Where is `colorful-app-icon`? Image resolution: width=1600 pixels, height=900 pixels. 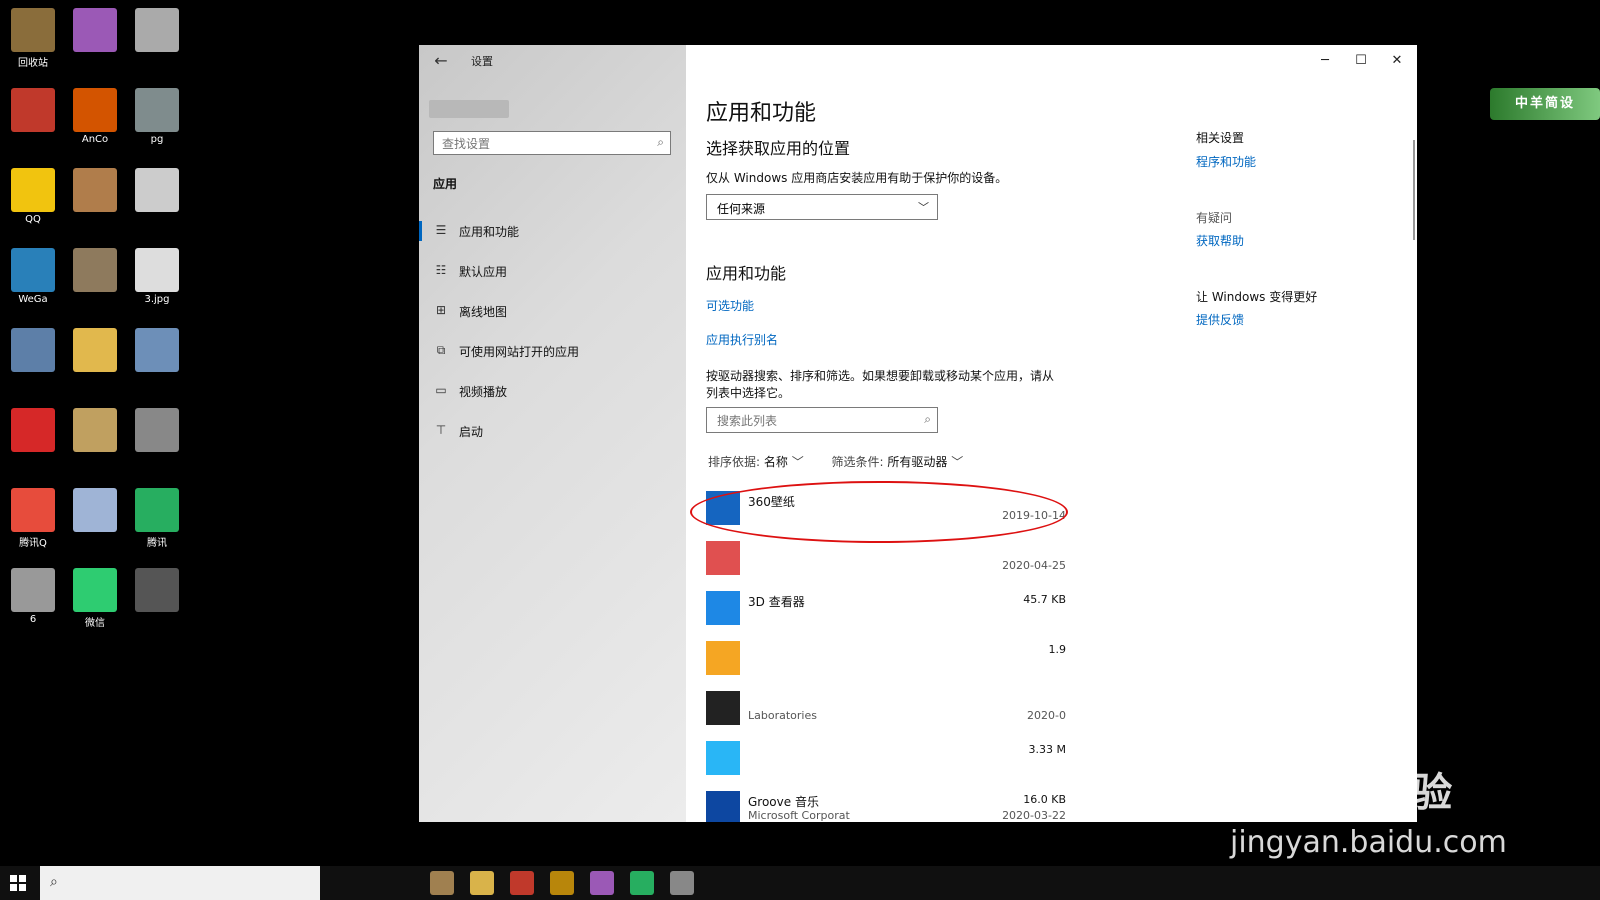 colorful-app-icon is located at coordinates (602, 883).